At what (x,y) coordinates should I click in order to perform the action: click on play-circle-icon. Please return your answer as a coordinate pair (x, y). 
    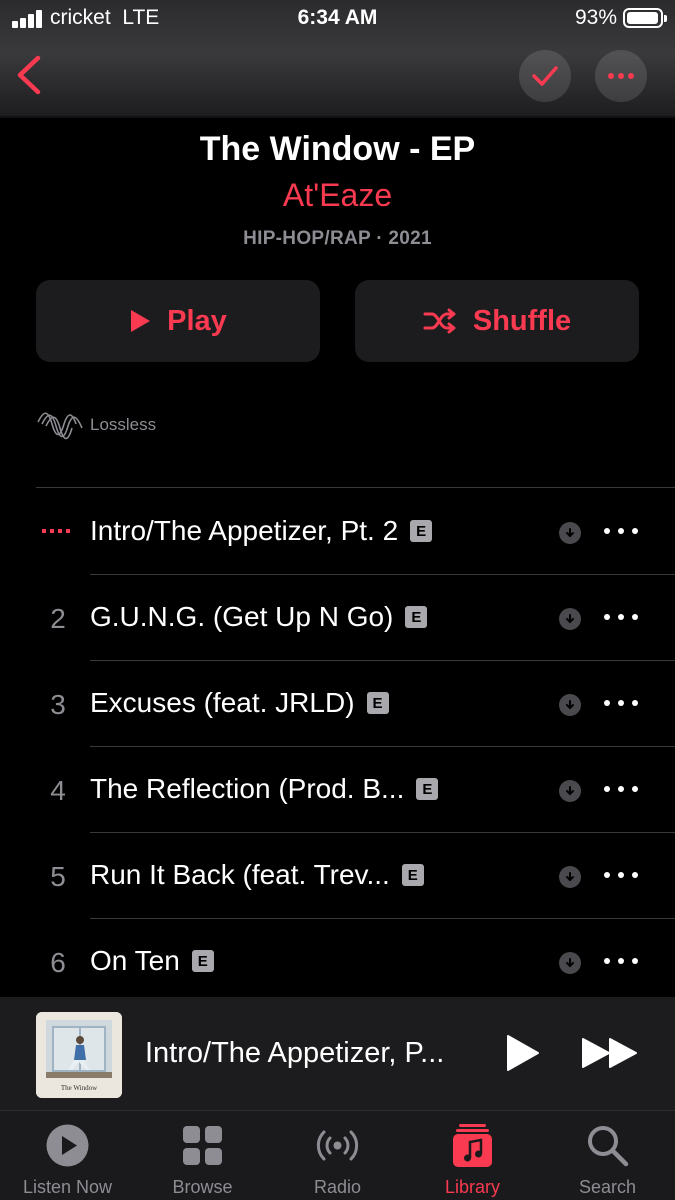
    Looking at the image, I should click on (67, 1145).